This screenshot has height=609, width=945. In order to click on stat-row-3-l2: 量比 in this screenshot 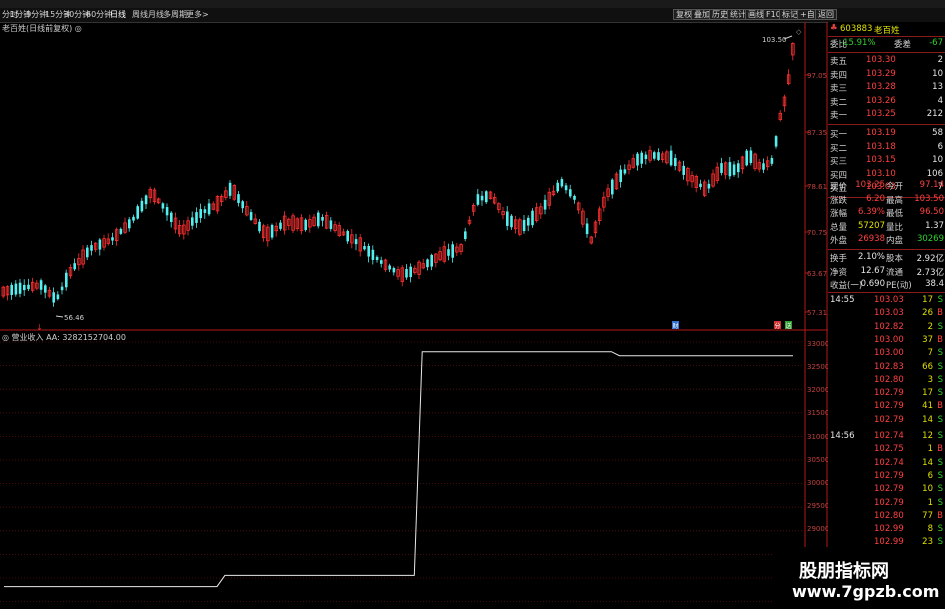, I will do `click(895, 227)`.